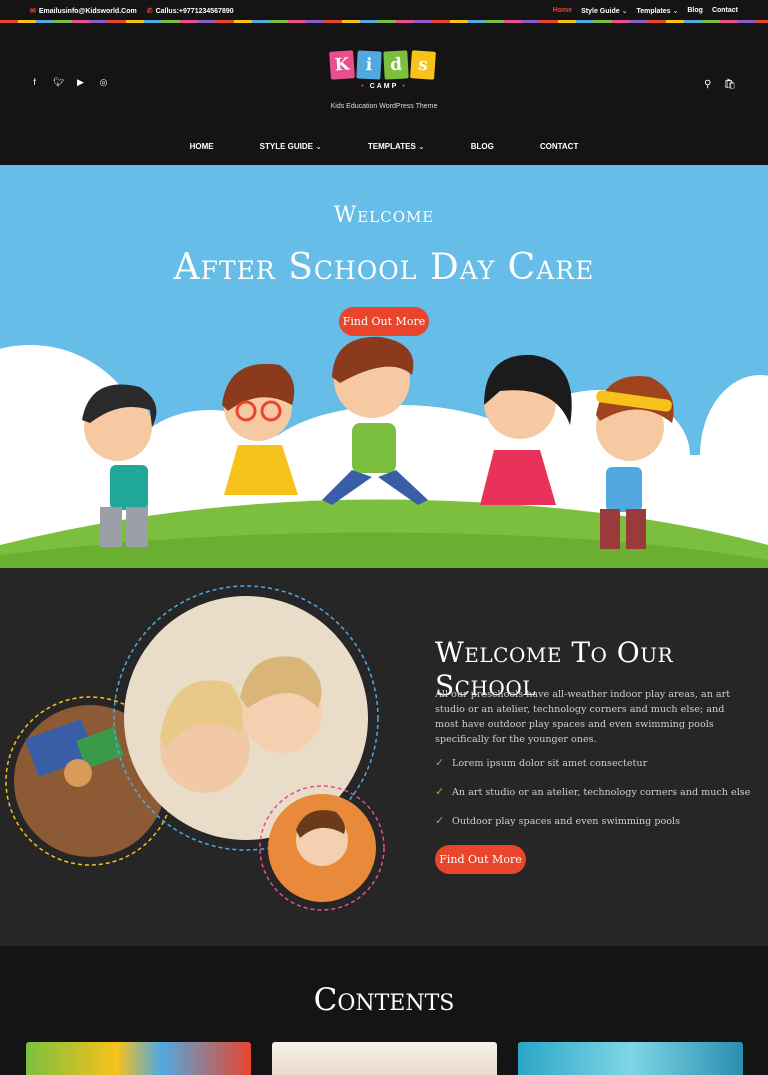 This screenshot has width=768, height=1075. What do you see at coordinates (604, 11) in the screenshot?
I see `topbar-link-style-guide: Style Guide` at bounding box center [604, 11].